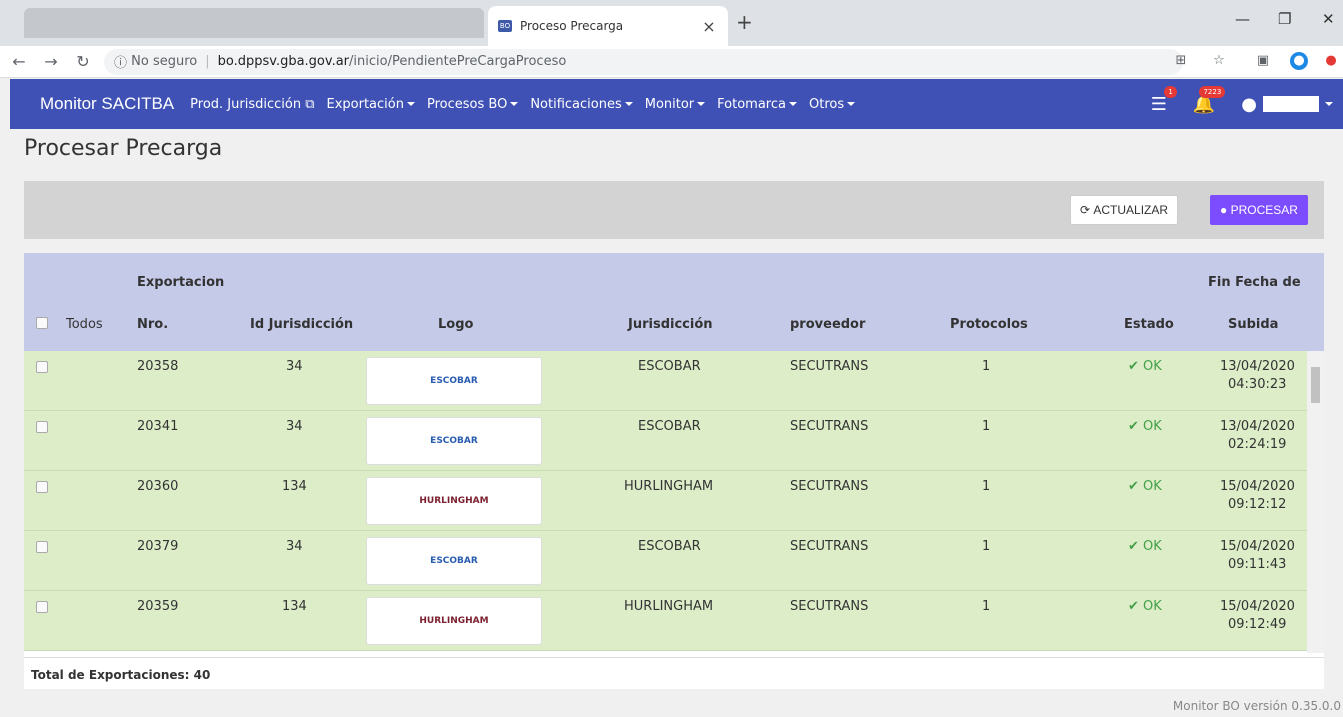 The image size is (1343, 717). Describe the element at coordinates (51, 61) in the screenshot. I see `forward-button: →` at that location.